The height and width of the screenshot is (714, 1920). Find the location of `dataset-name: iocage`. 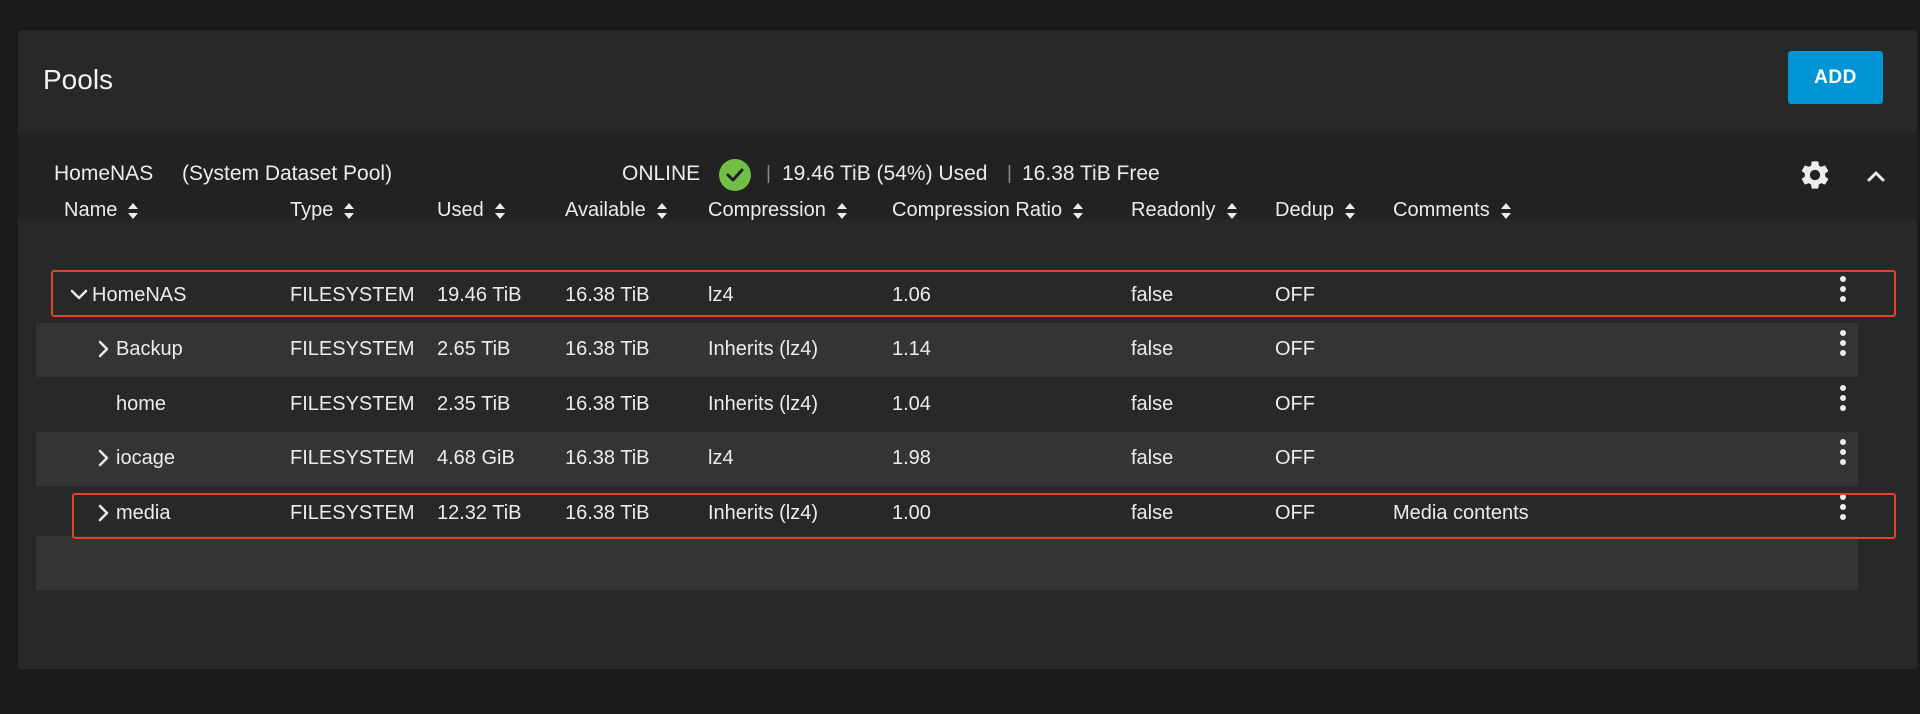

dataset-name: iocage is located at coordinates (145, 458).